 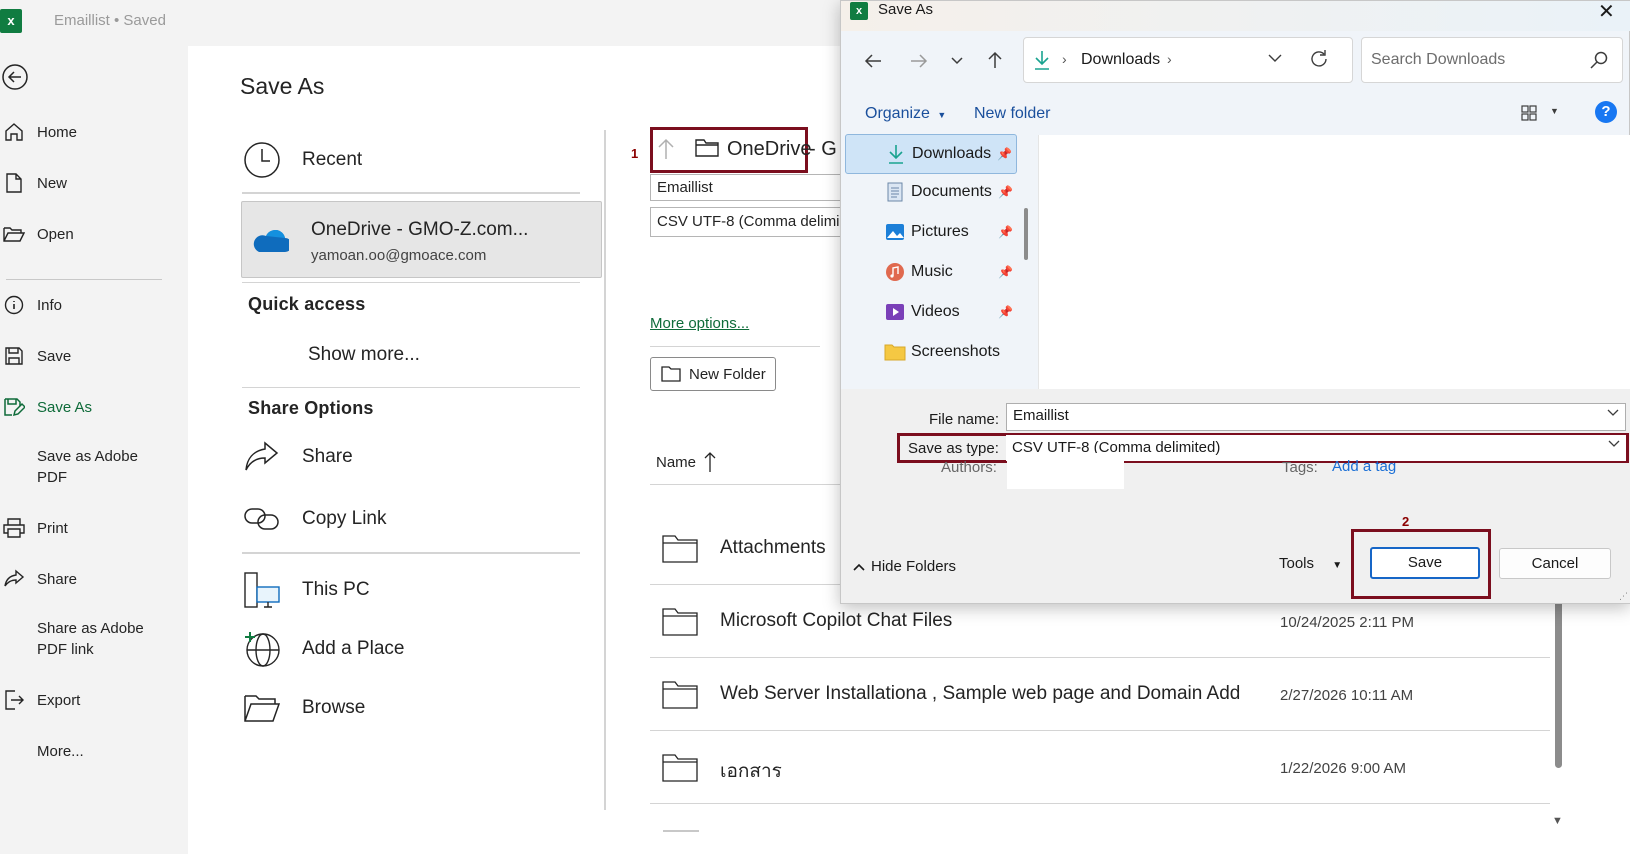 I want to click on link-icon, so click(x=262, y=519).